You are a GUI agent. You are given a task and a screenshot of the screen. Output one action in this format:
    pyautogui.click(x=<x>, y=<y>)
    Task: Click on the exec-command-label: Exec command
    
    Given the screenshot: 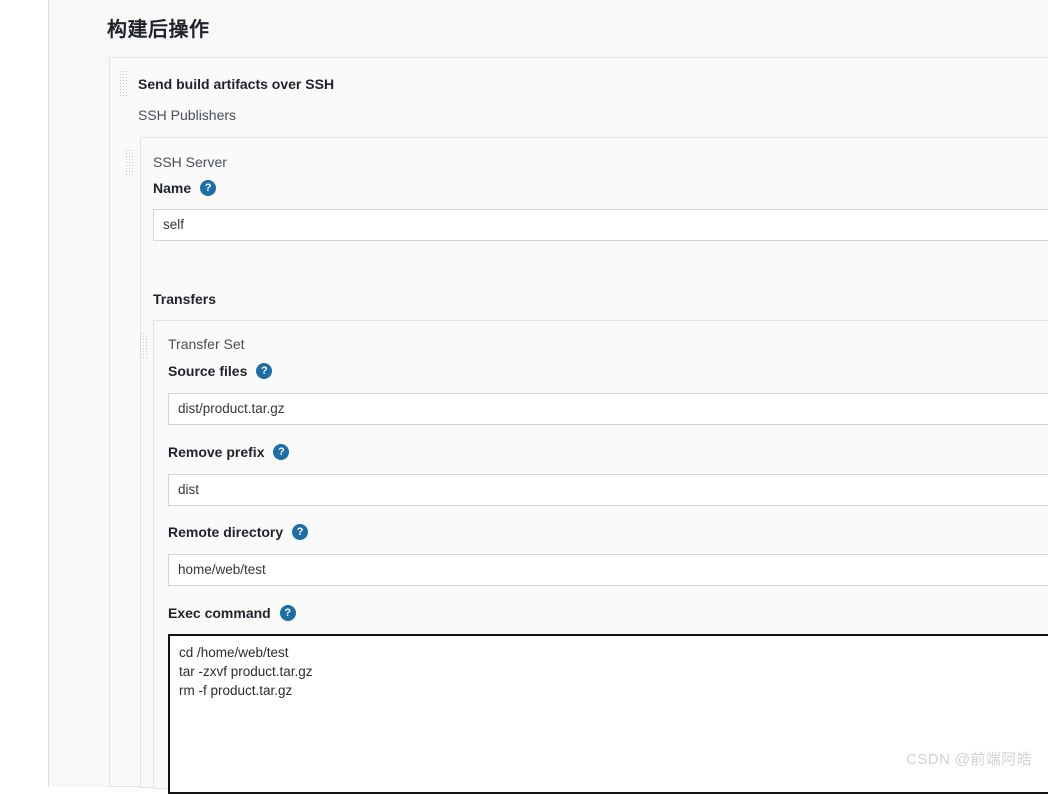 What is the action you would take?
    pyautogui.click(x=219, y=613)
    